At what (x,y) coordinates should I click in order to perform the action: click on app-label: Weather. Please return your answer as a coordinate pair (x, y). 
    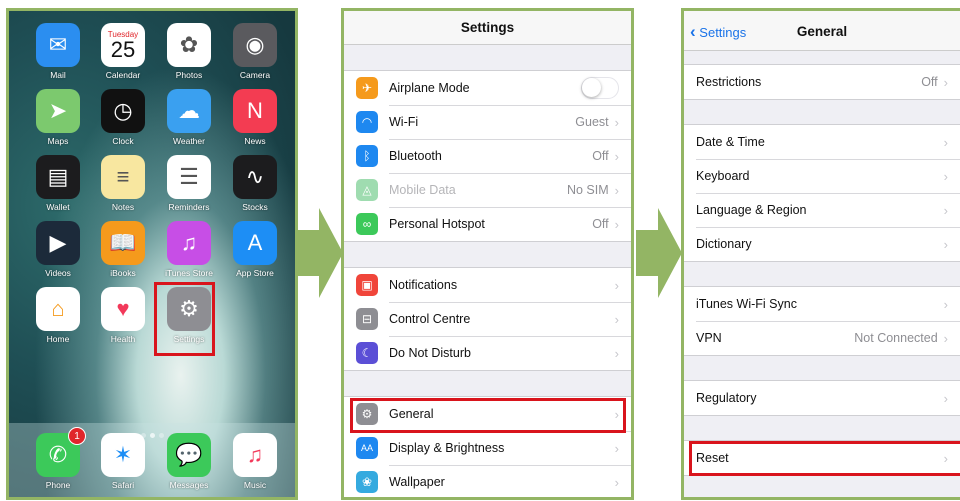
    Looking at the image, I should click on (189, 141).